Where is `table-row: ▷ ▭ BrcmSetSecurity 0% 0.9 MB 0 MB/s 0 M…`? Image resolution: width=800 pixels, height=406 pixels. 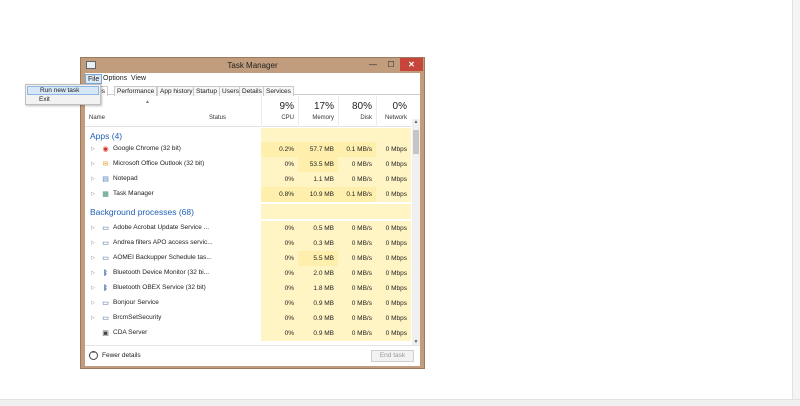
table-row: ▷ ▭ BrcmSetSecurity 0% 0.9 MB 0 MB/s 0 M… is located at coordinates (248, 318).